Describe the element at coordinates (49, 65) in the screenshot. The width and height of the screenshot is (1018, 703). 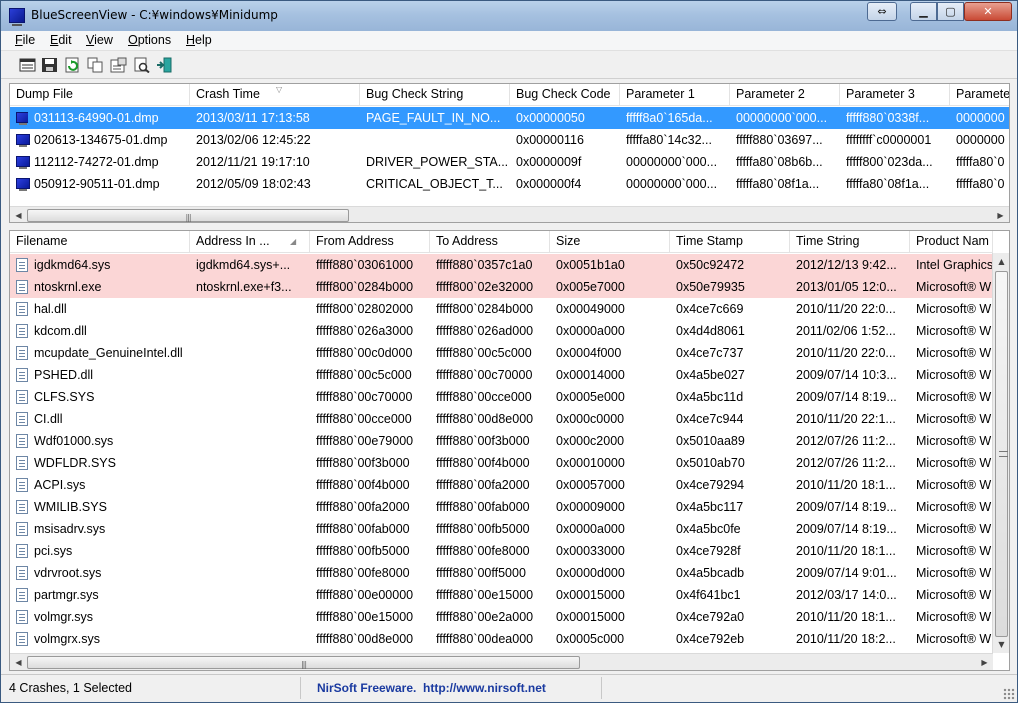
I see `save-icon` at that location.